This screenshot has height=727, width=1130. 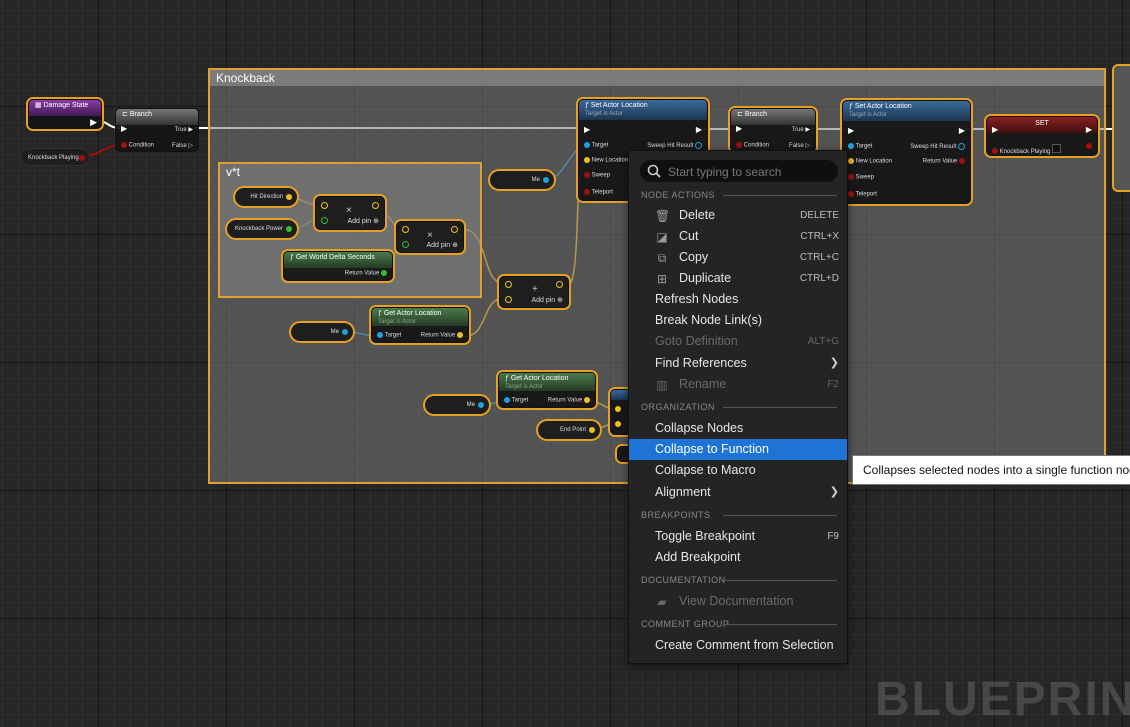 What do you see at coordinates (262, 229) in the screenshot?
I see `knockback-power-node: Knockback Power` at bounding box center [262, 229].